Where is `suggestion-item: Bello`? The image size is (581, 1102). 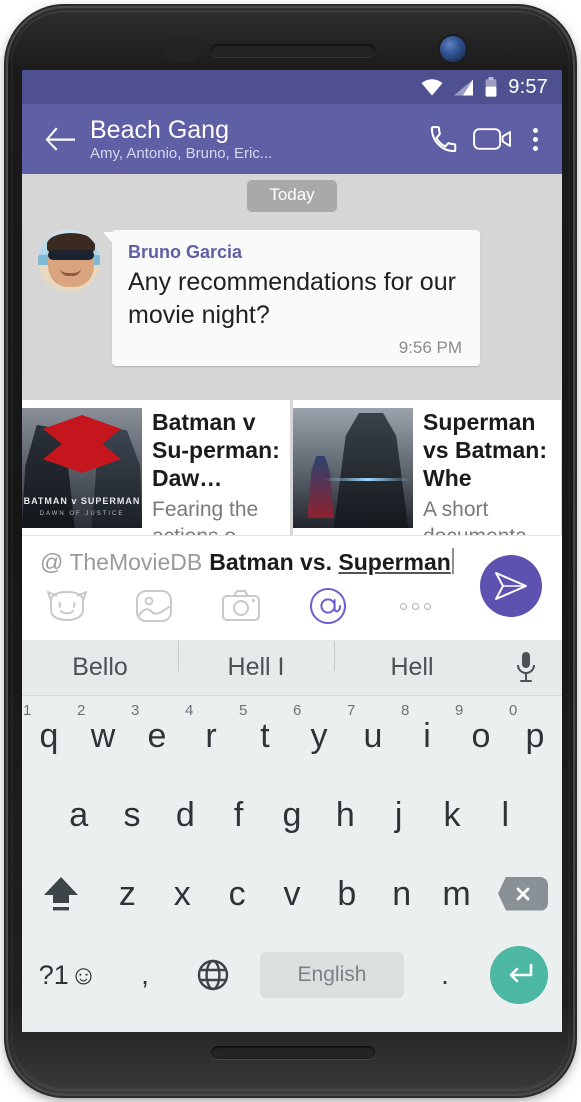 suggestion-item: Bello is located at coordinates (100, 667).